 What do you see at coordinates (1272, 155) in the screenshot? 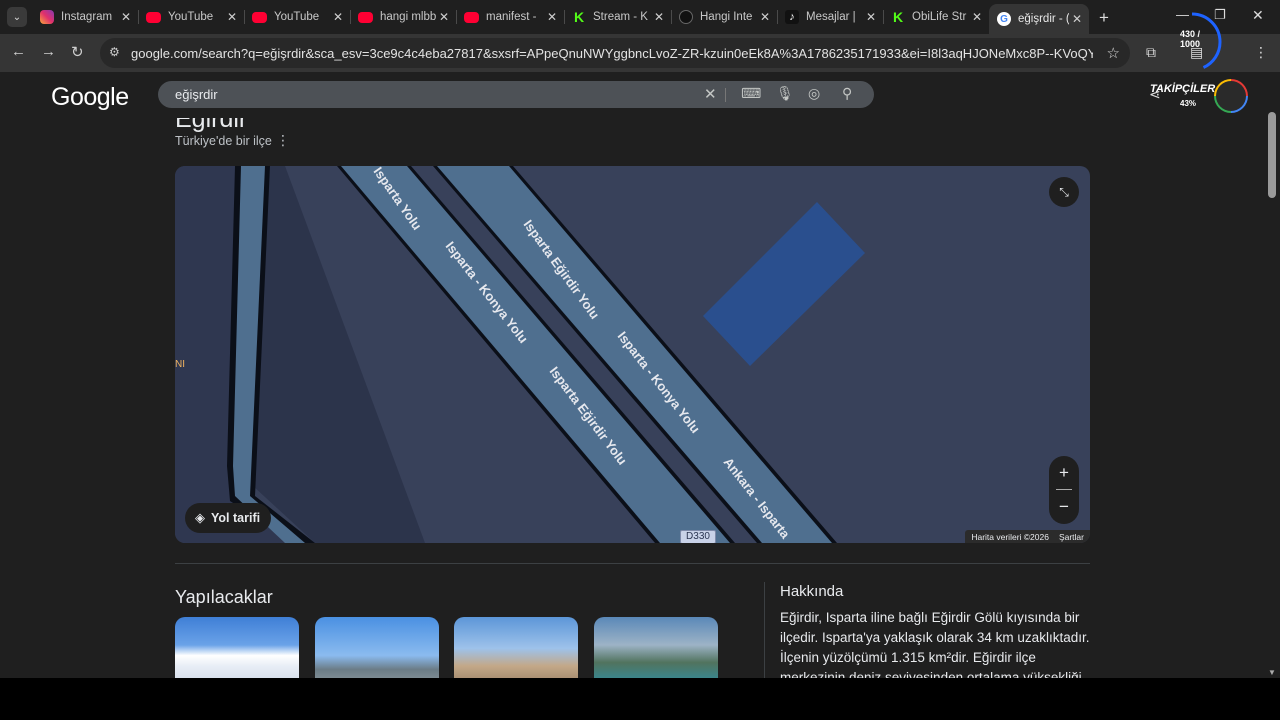
I see `scrollbar-thumb` at bounding box center [1272, 155].